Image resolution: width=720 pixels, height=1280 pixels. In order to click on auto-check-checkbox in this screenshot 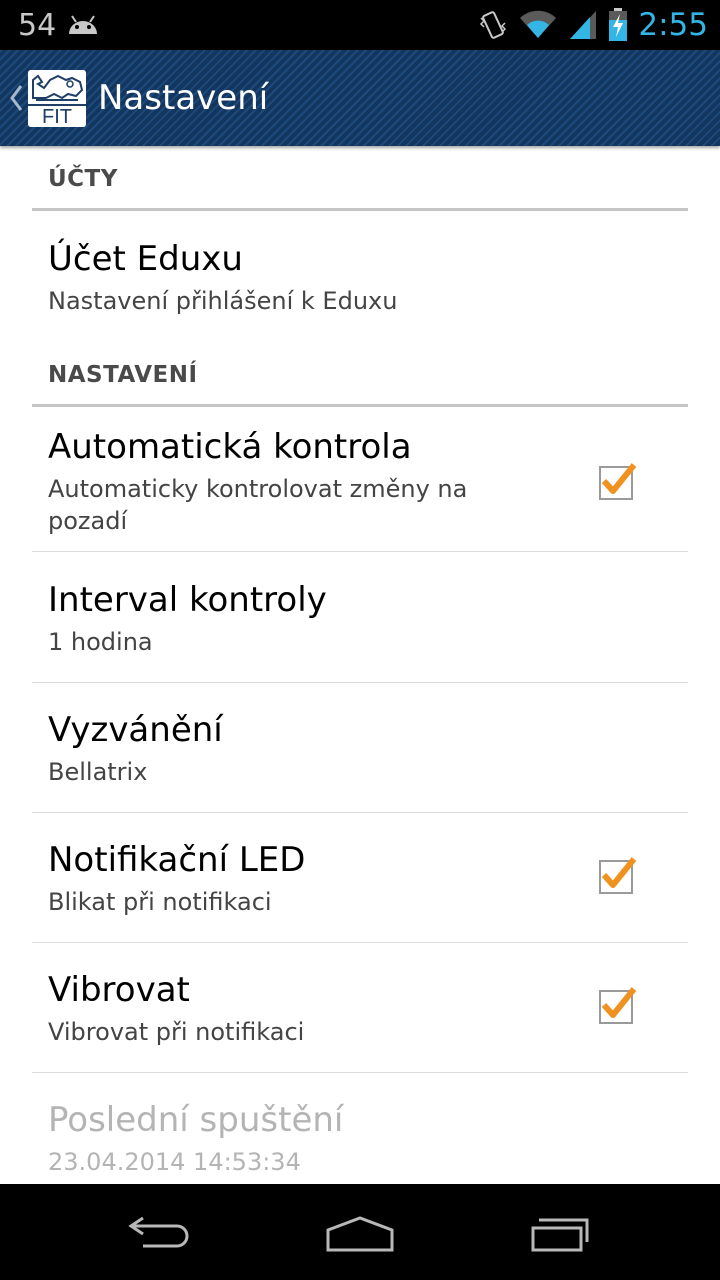, I will do `click(618, 481)`.